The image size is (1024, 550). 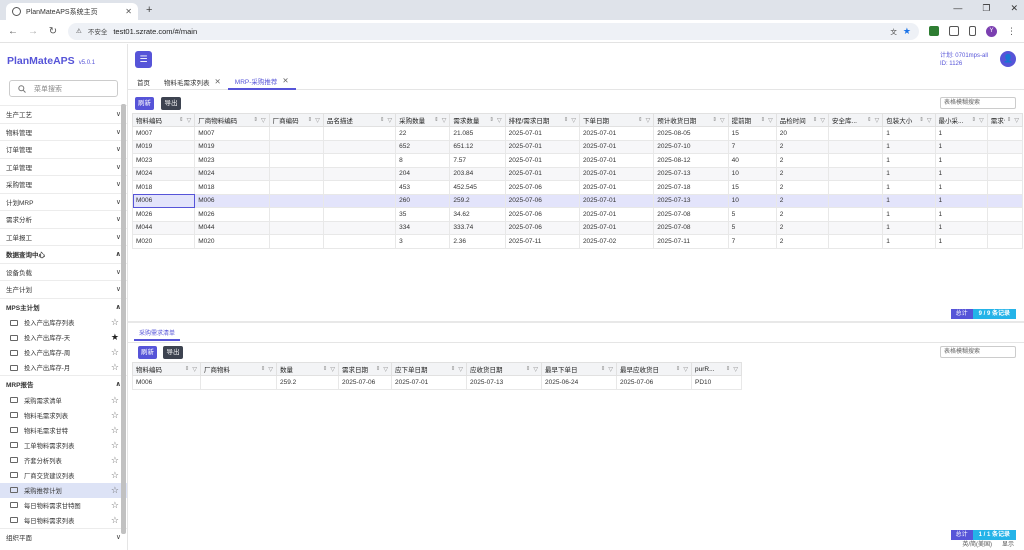 I want to click on table-cell: M007, so click(x=163, y=133).